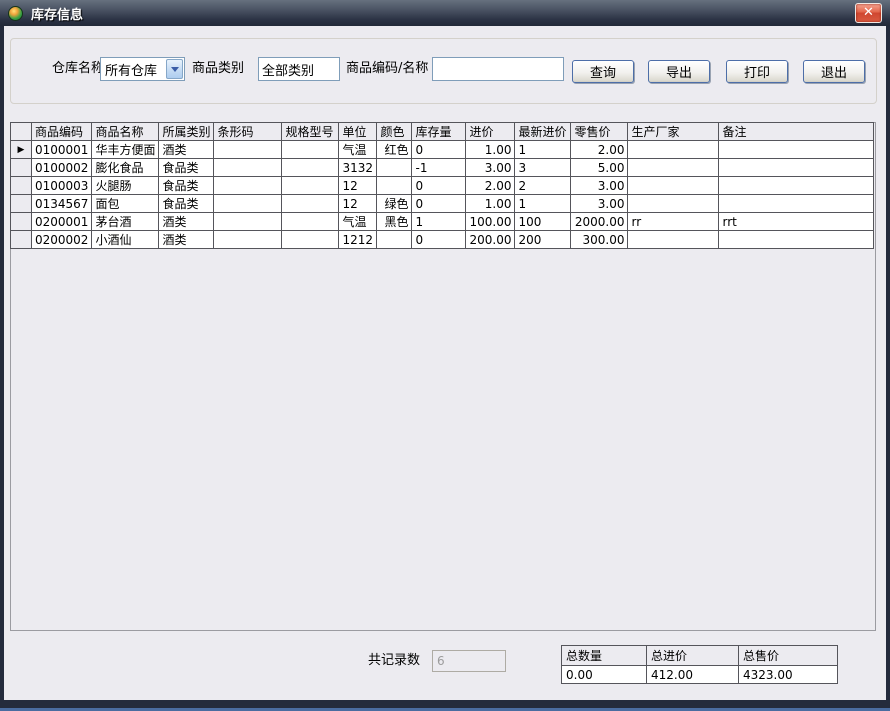 The height and width of the screenshot is (711, 890). What do you see at coordinates (439, 131) in the screenshot?
I see `column-header: 库存量` at bounding box center [439, 131].